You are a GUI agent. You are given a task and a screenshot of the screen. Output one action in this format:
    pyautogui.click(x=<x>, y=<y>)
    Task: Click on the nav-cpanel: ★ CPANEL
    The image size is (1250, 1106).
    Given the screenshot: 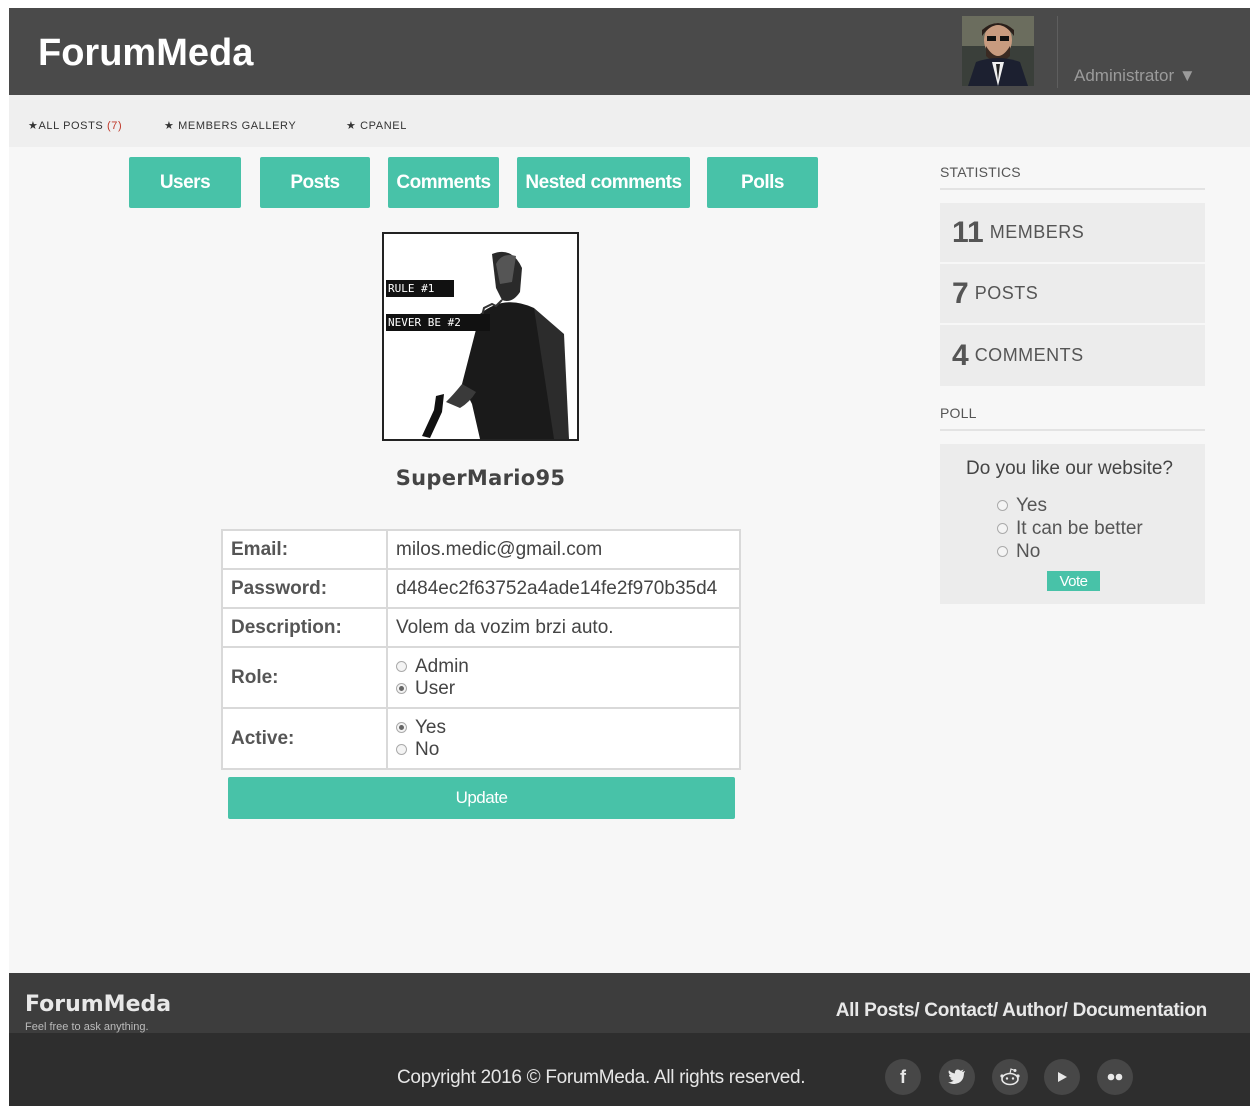 What is the action you would take?
    pyautogui.click(x=376, y=125)
    